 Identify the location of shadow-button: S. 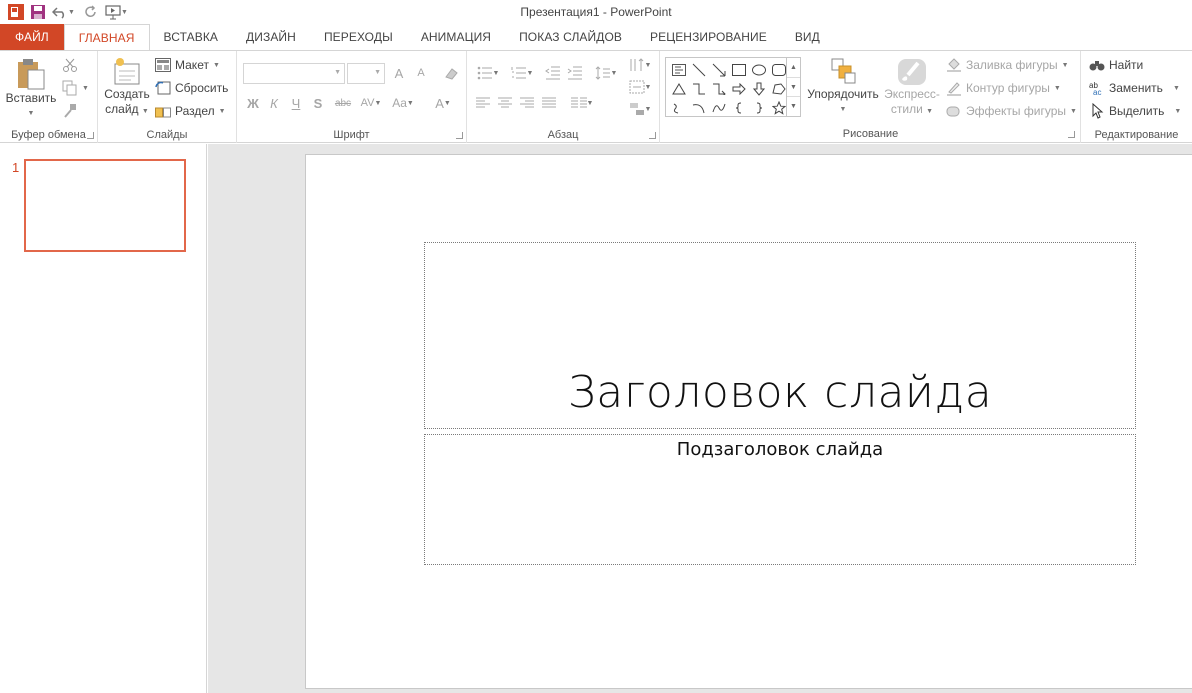
(318, 103).